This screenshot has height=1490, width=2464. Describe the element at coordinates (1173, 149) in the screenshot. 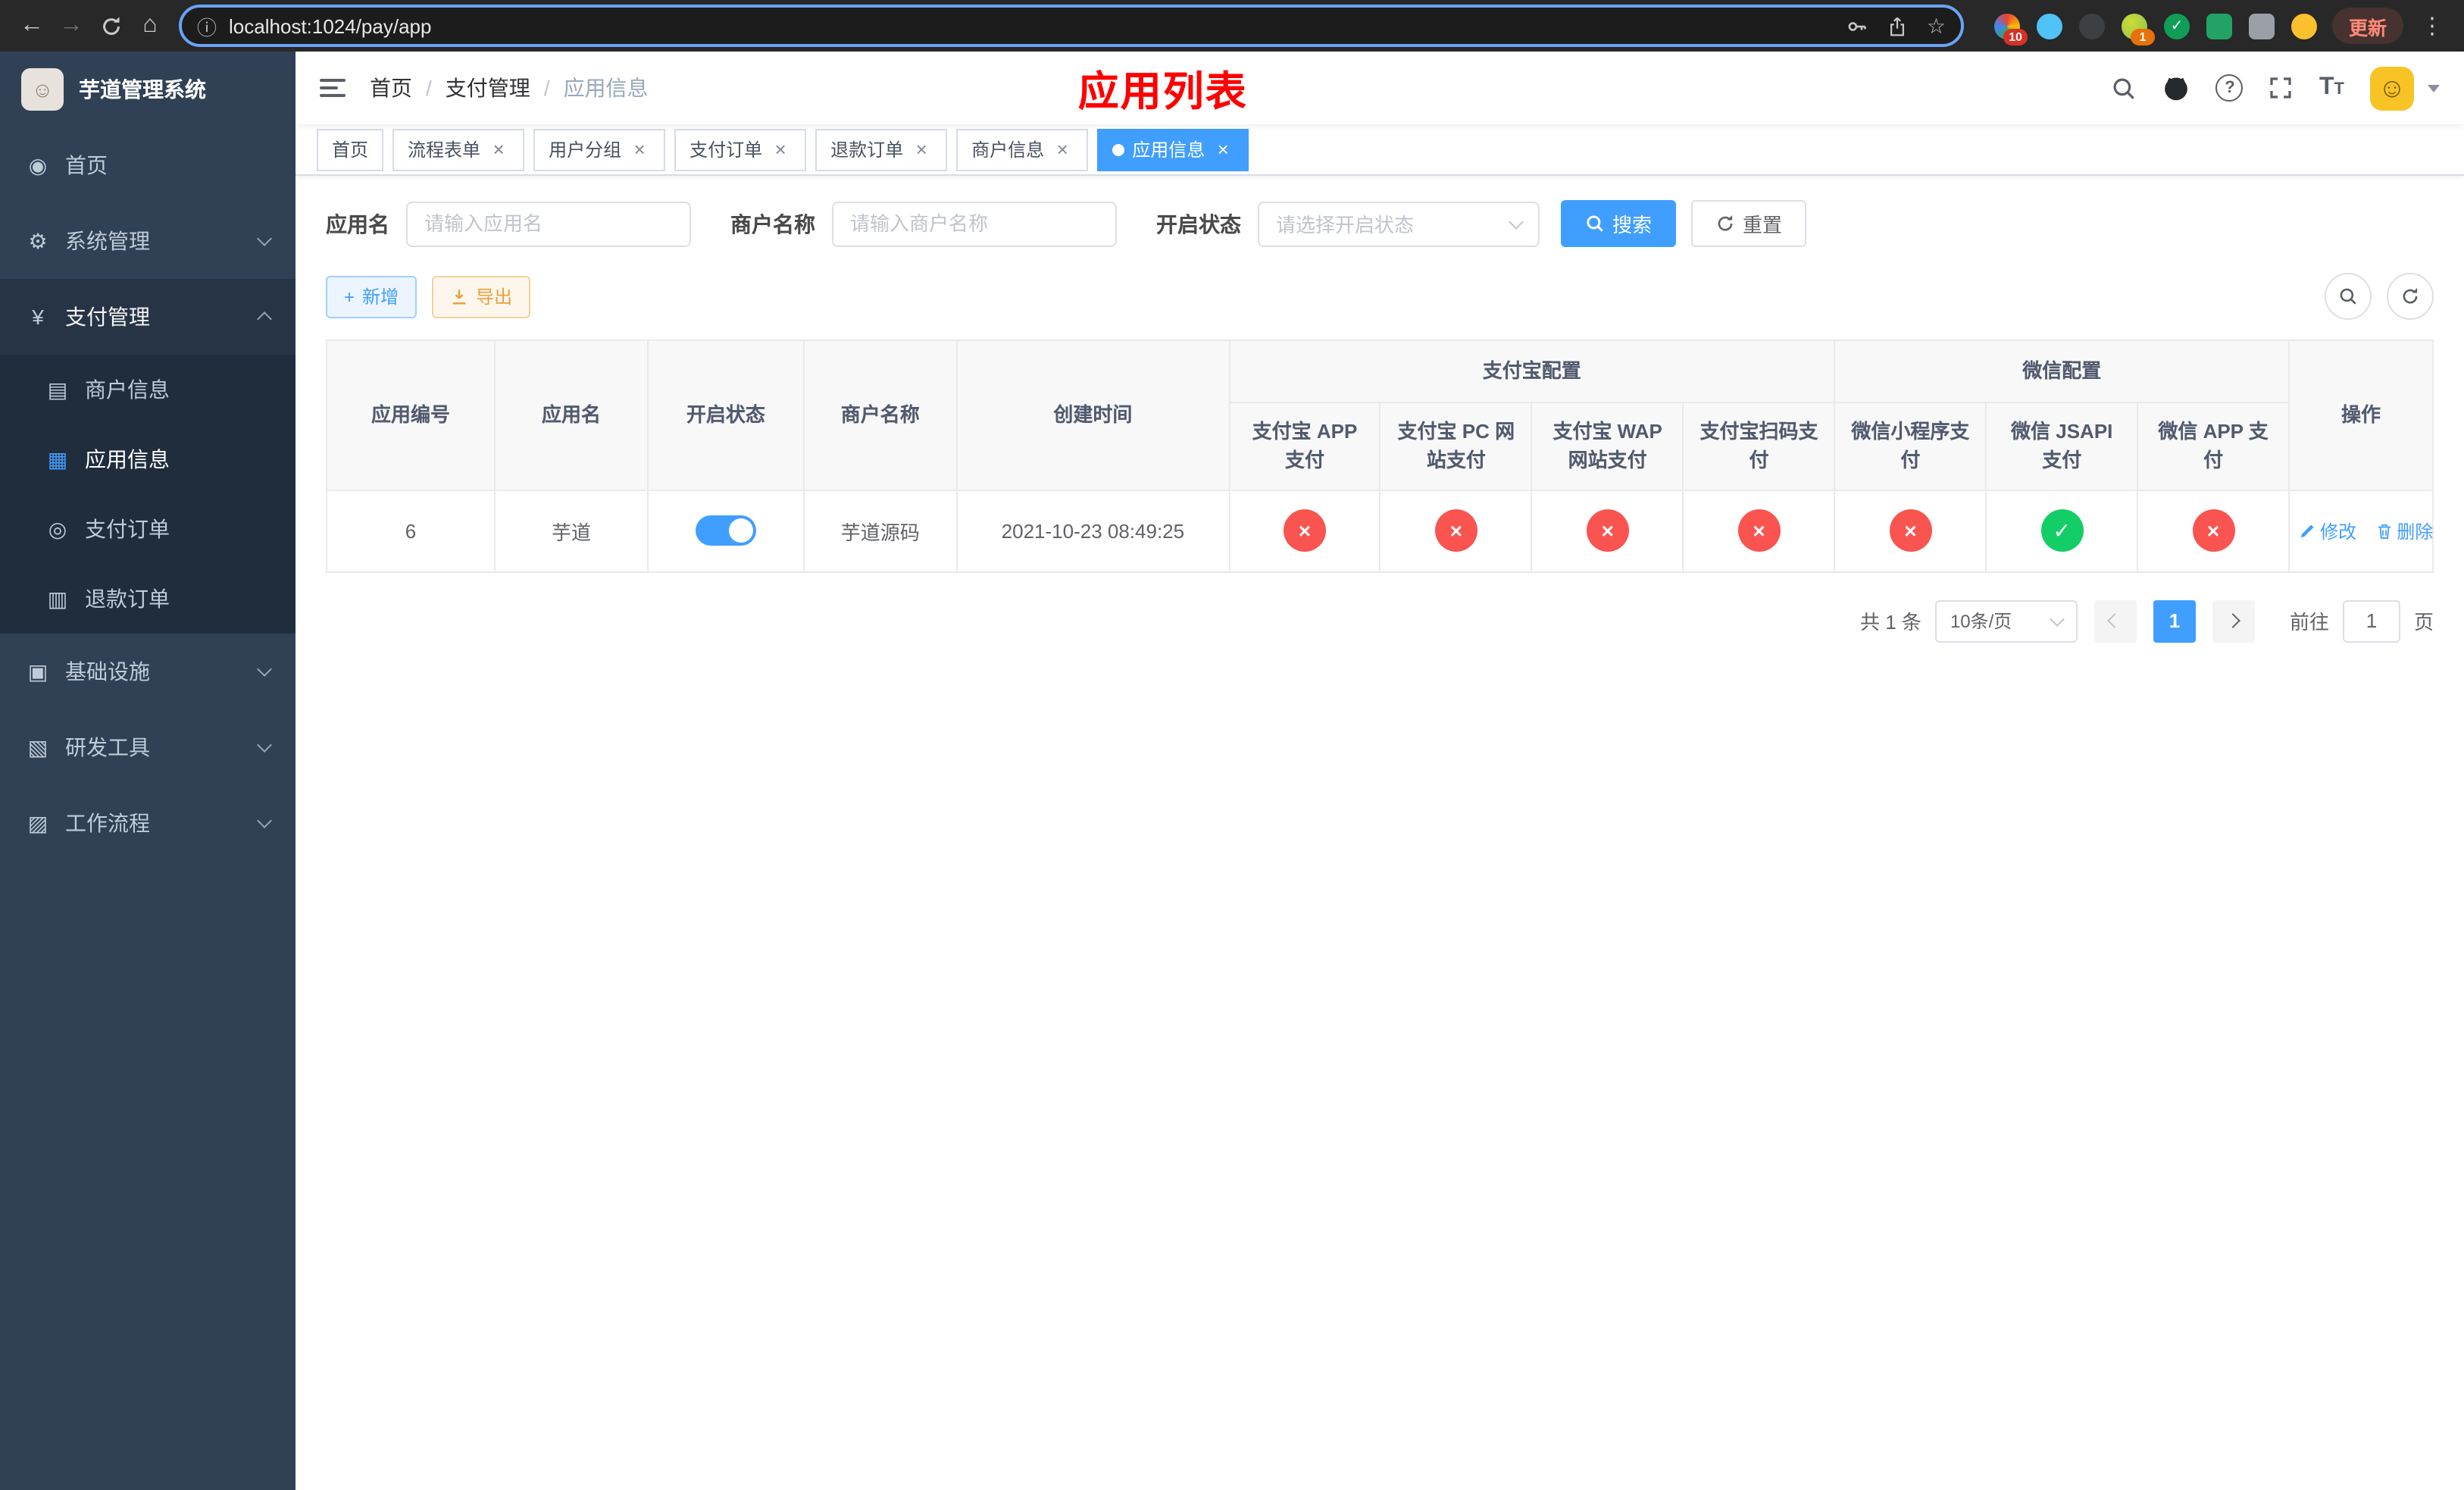

I see `tab-app-info: 应用信息 ×` at that location.